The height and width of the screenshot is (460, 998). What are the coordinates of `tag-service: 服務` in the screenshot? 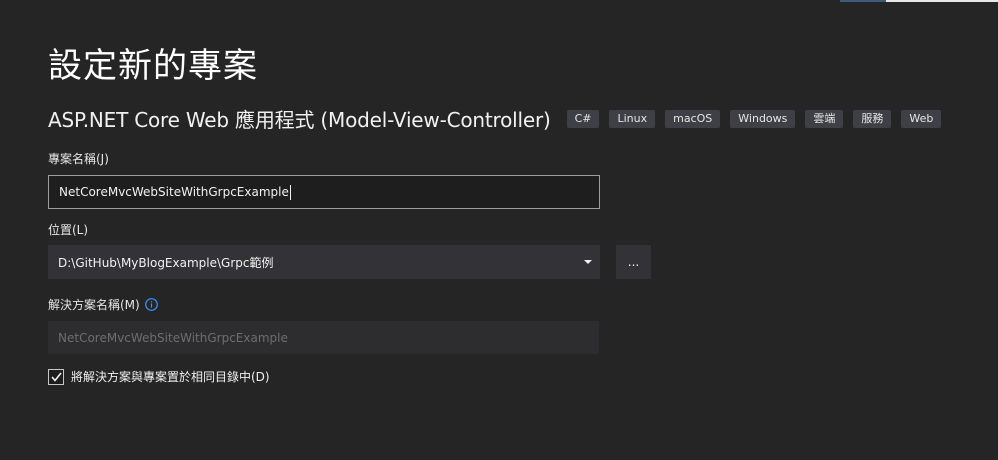 It's located at (872, 118).